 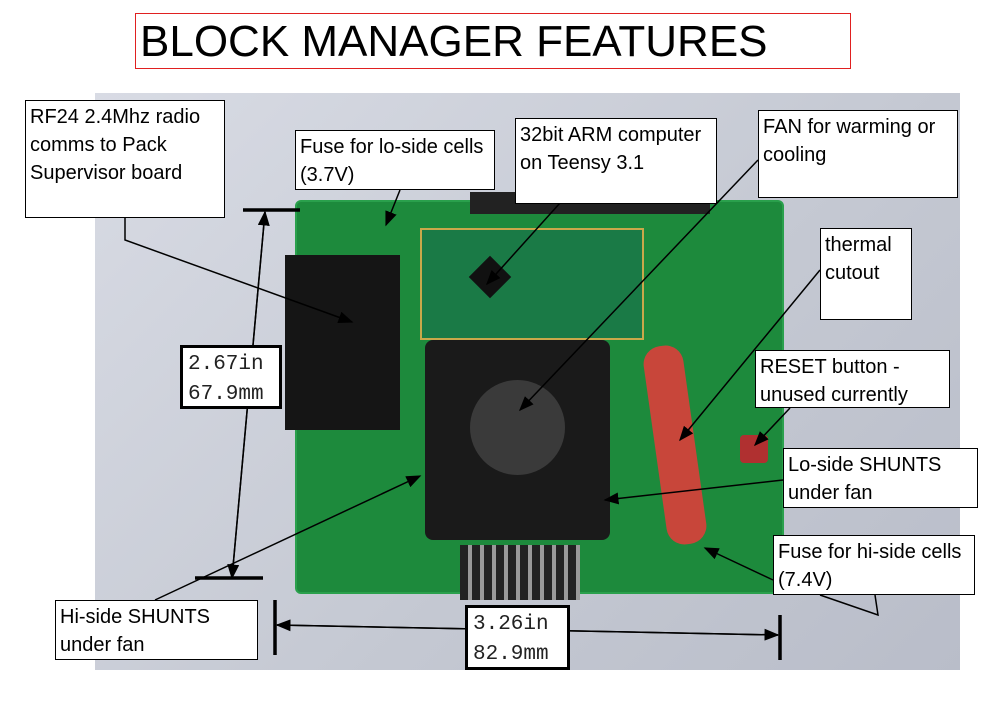 I want to click on label-hi-shunts: Hi-side SHUNTS under fan, so click(x=156, y=630).